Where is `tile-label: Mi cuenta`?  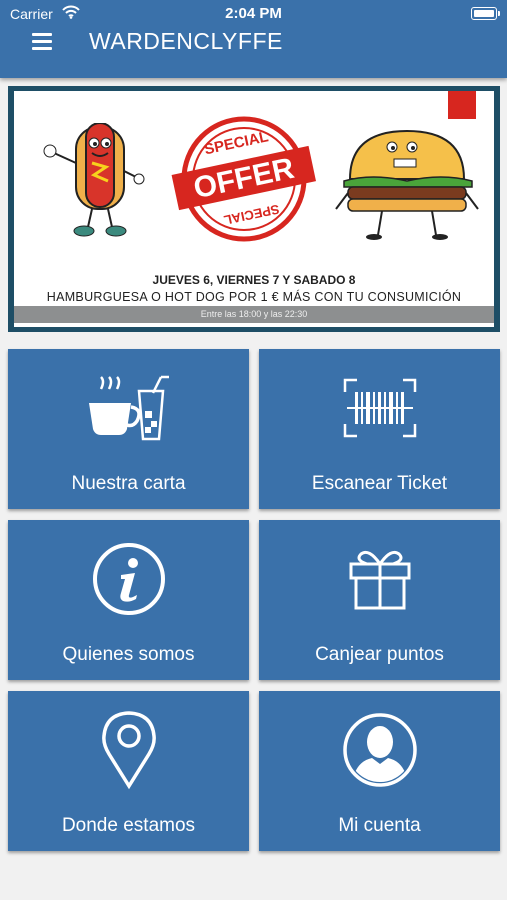 tile-label: Mi cuenta is located at coordinates (379, 825).